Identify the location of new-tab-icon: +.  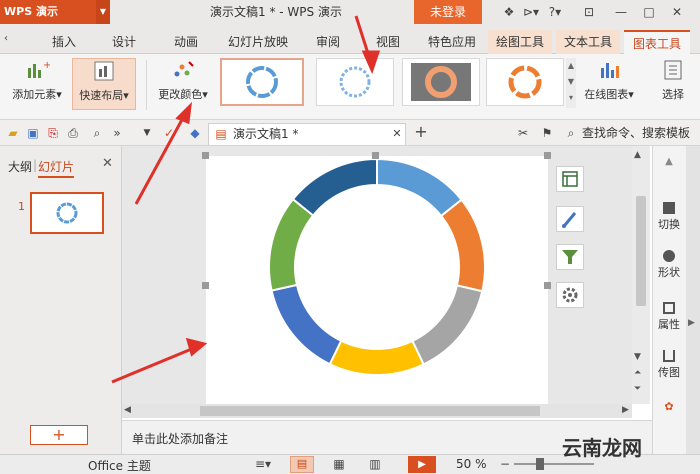
(421, 132).